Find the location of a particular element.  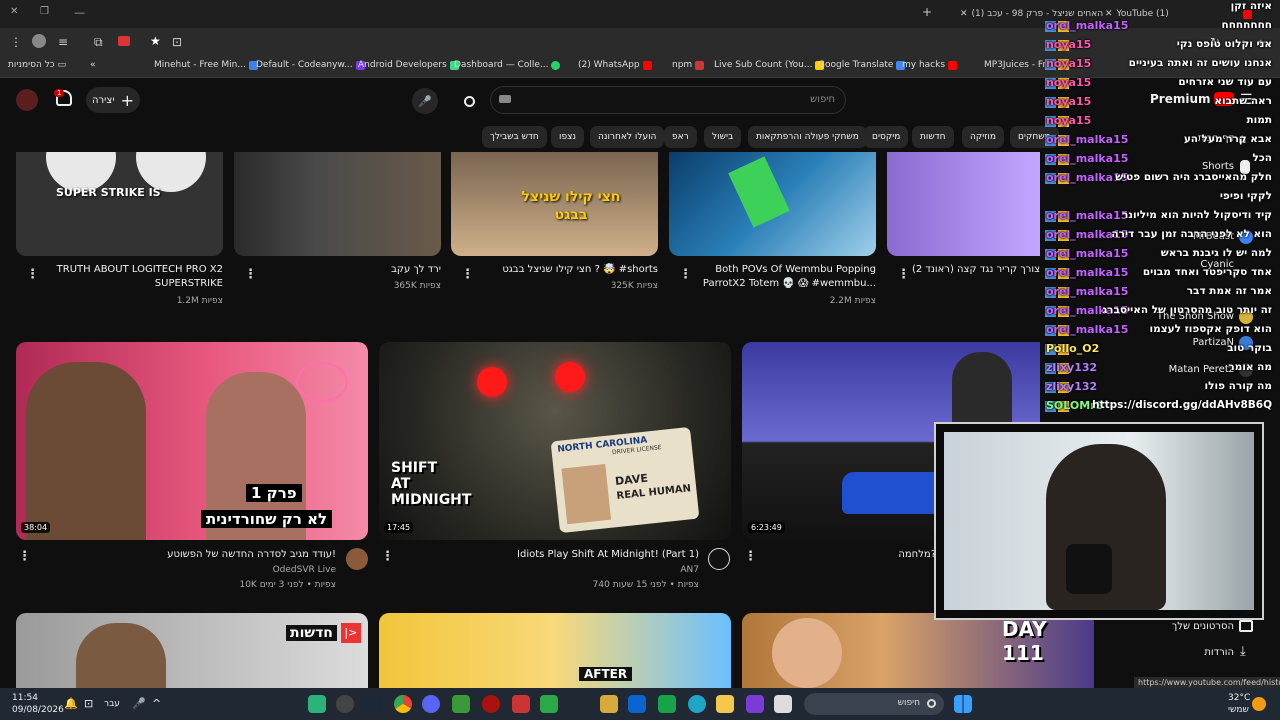

install-icon: ⊡ is located at coordinates (177, 42).